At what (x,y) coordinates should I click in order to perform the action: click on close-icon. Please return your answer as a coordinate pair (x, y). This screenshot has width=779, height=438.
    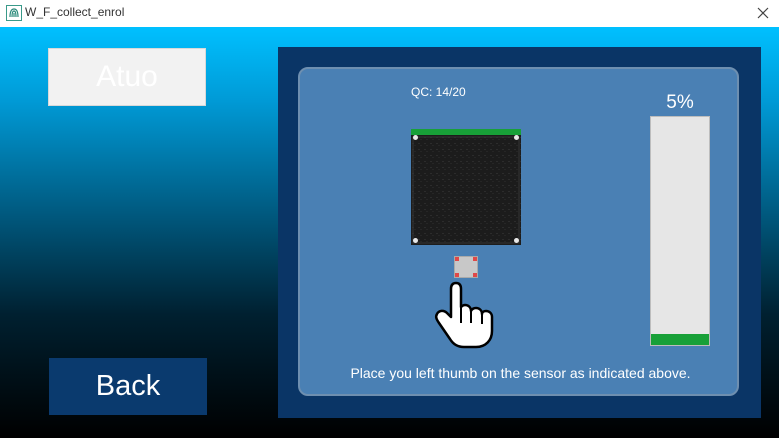
    Looking at the image, I should click on (763, 13).